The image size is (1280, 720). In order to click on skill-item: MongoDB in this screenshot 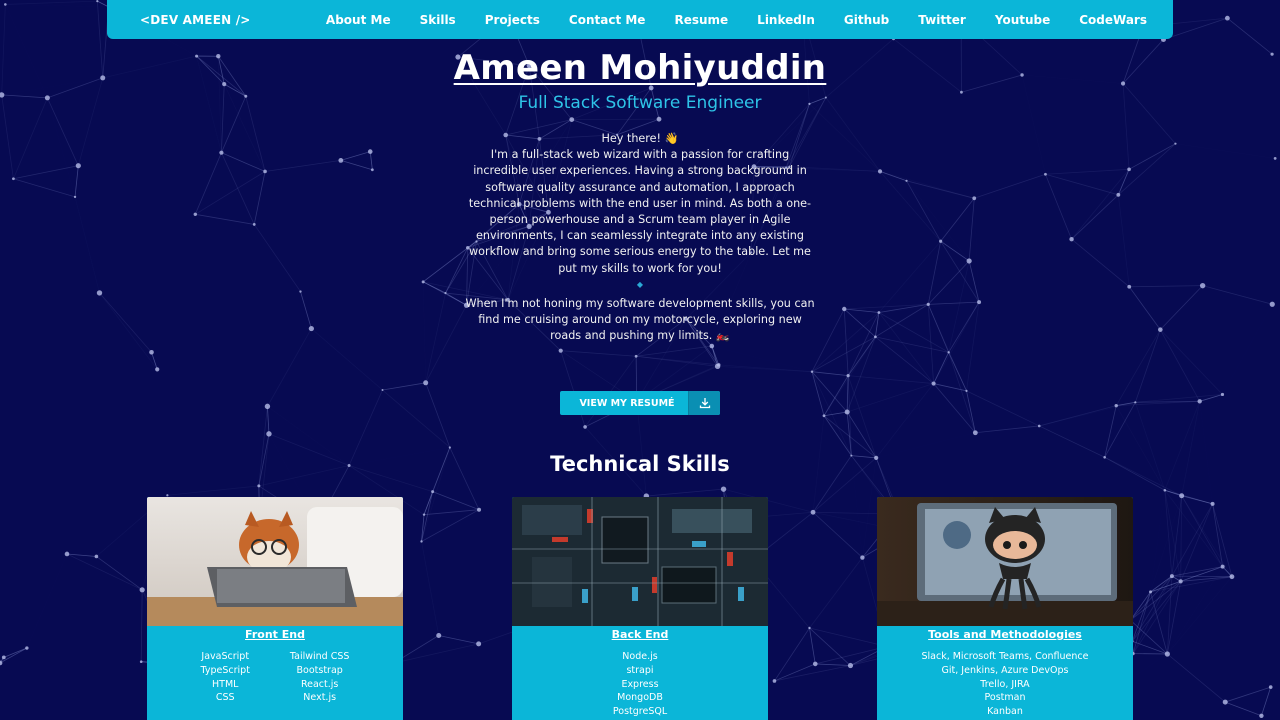, I will do `click(640, 698)`.